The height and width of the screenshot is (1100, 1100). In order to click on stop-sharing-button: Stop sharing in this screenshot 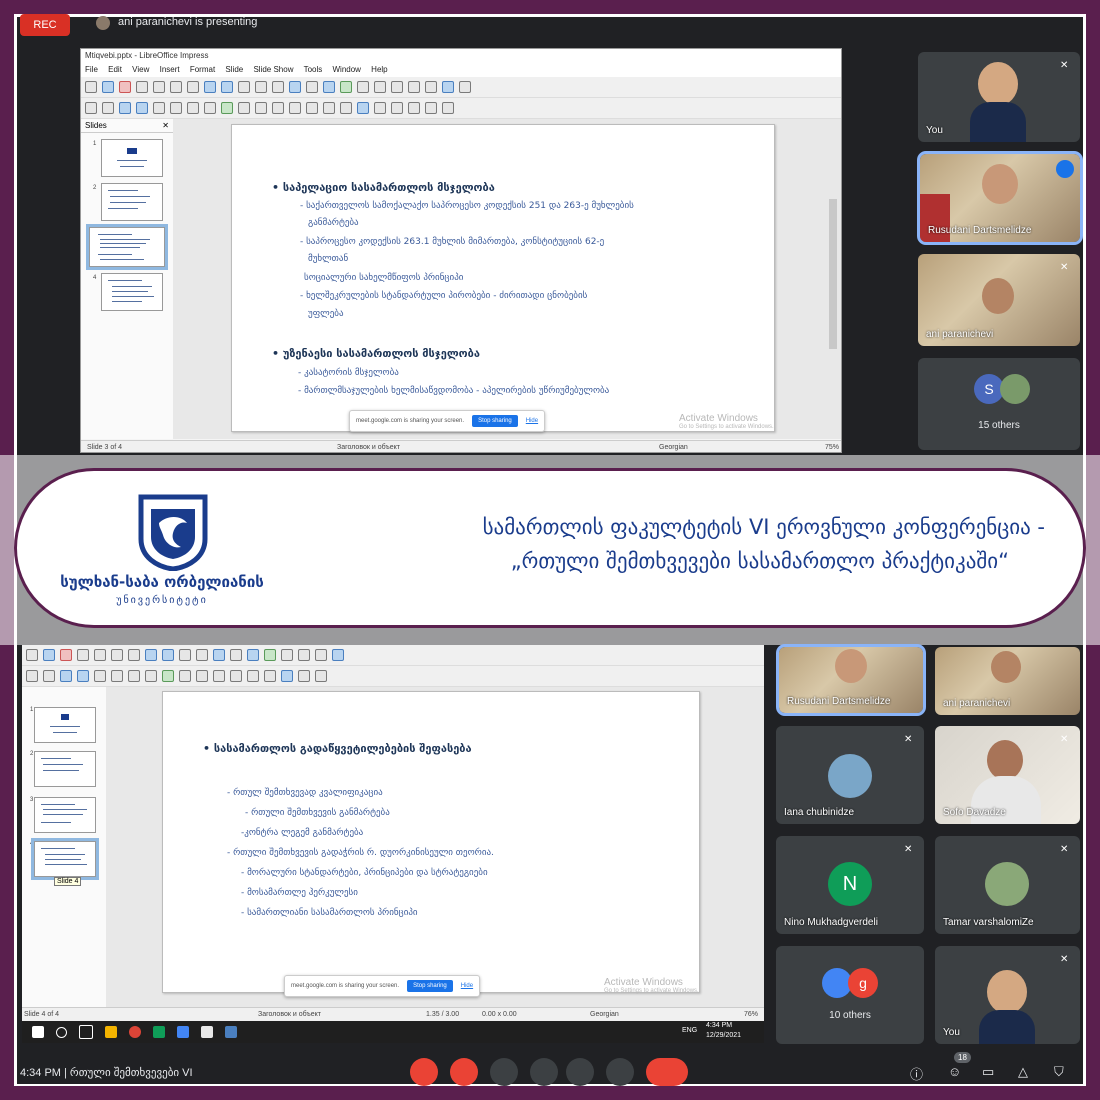, I will do `click(495, 421)`.